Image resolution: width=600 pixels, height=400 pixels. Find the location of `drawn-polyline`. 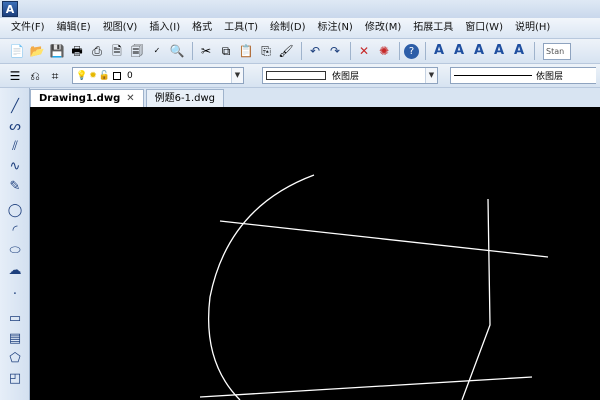

drawn-polyline is located at coordinates (476, 299).